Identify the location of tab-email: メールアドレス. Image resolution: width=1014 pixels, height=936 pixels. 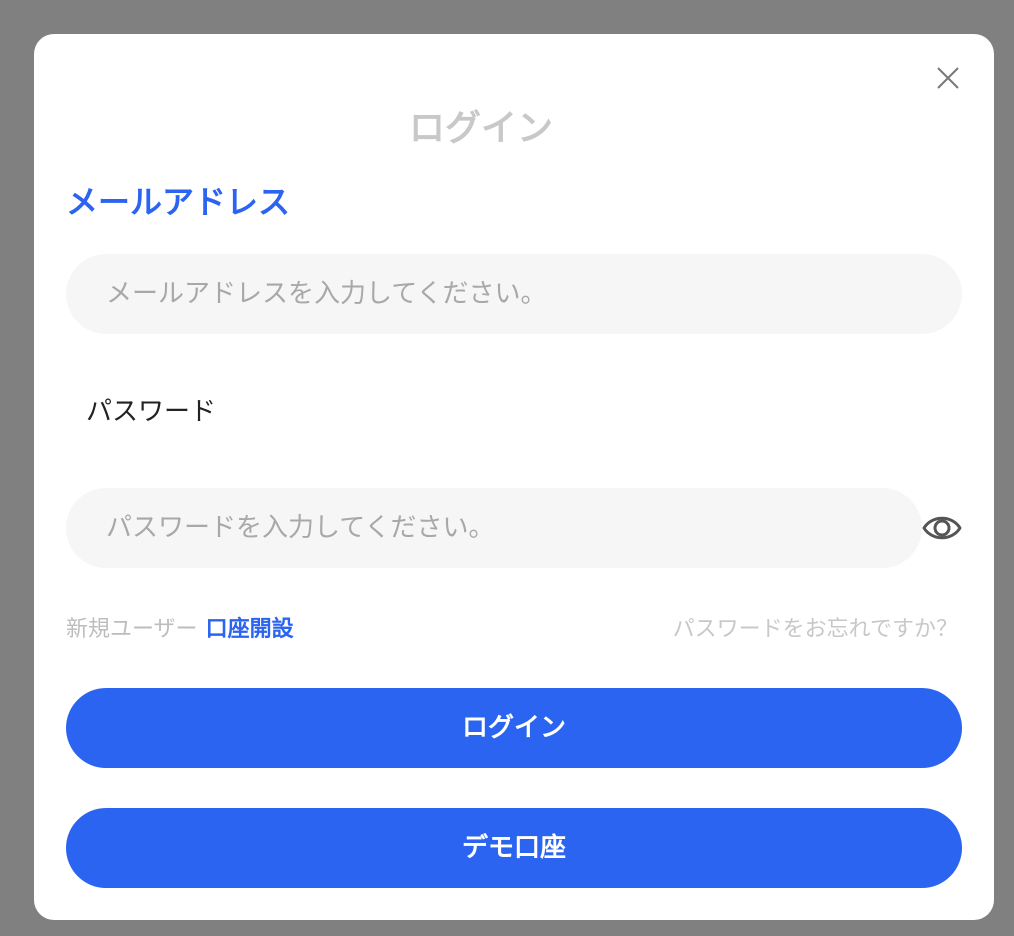
(178, 202).